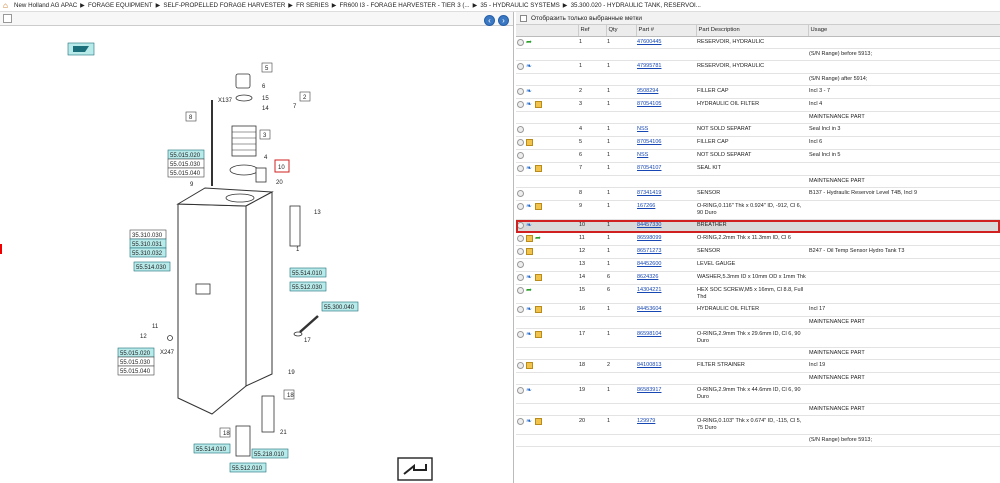  What do you see at coordinates (649, 290) in the screenshot?
I see `part-number-link: 14304221` at bounding box center [649, 290].